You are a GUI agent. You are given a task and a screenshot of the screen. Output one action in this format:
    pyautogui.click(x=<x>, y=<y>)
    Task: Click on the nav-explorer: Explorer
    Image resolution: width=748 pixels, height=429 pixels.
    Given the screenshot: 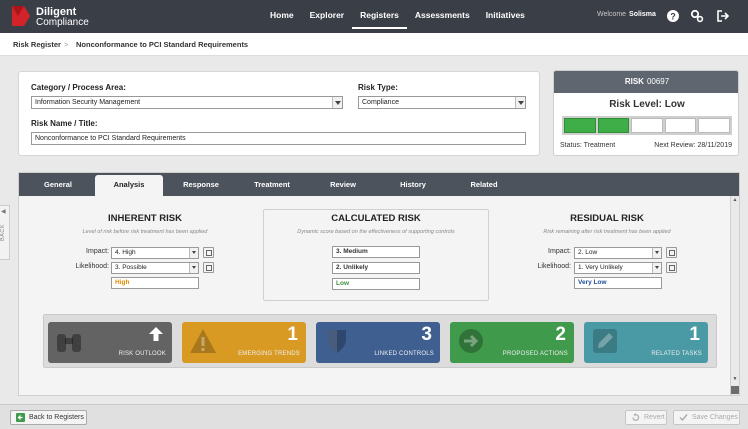 What is the action you would take?
    pyautogui.click(x=327, y=16)
    